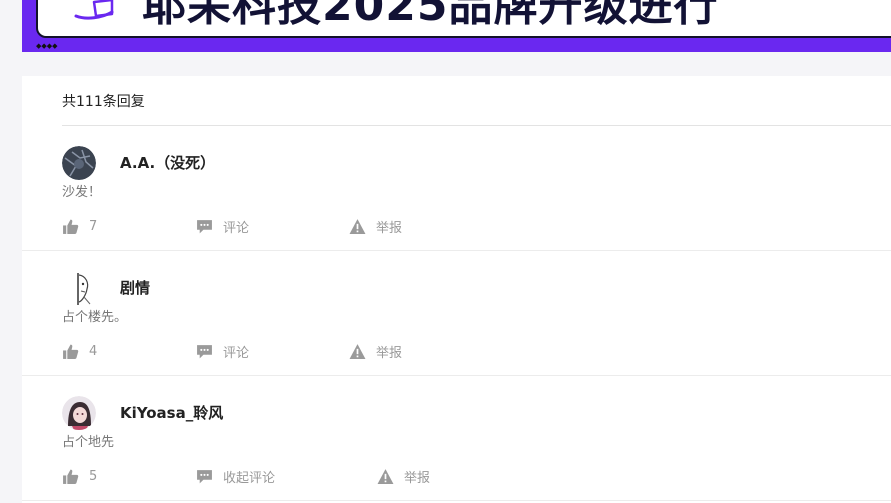  I want to click on comment-body: 沙发！, so click(82, 192).